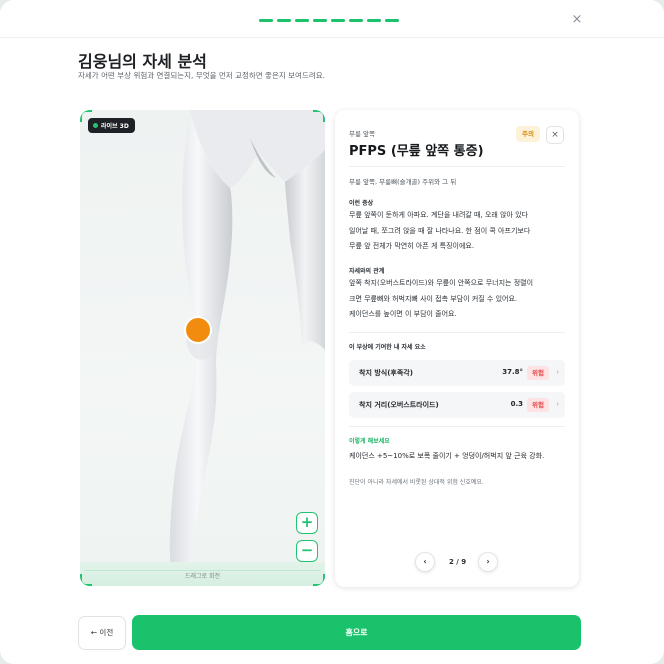  Describe the element at coordinates (367, 271) in the screenshot. I see `relation-title: 자세와의 관계` at that location.